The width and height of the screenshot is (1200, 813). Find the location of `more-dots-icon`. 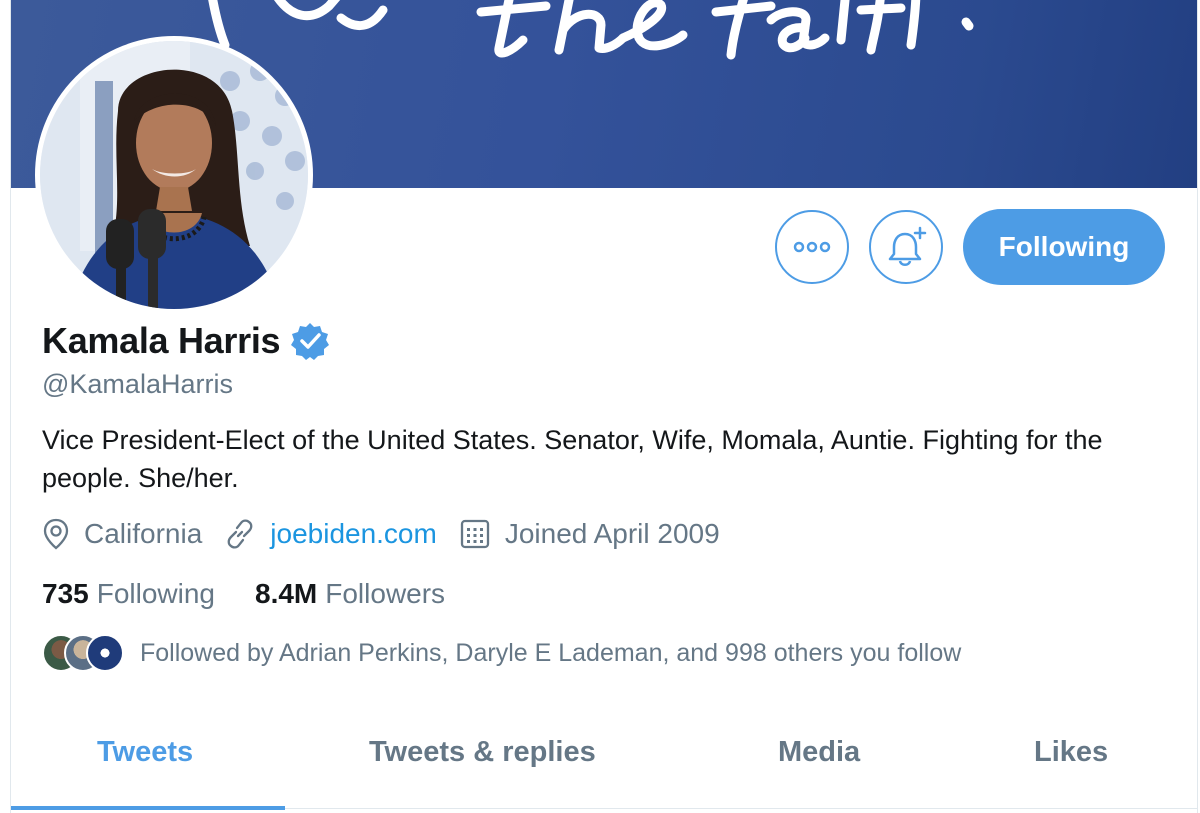

more-dots-icon is located at coordinates (812, 247).